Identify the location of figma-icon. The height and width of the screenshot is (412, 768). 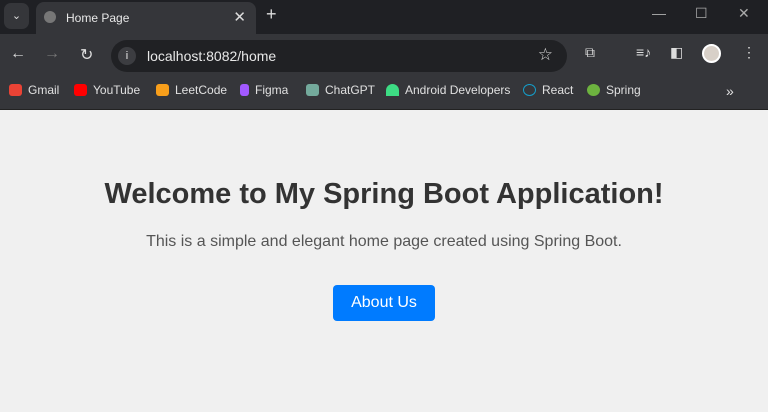
(244, 90).